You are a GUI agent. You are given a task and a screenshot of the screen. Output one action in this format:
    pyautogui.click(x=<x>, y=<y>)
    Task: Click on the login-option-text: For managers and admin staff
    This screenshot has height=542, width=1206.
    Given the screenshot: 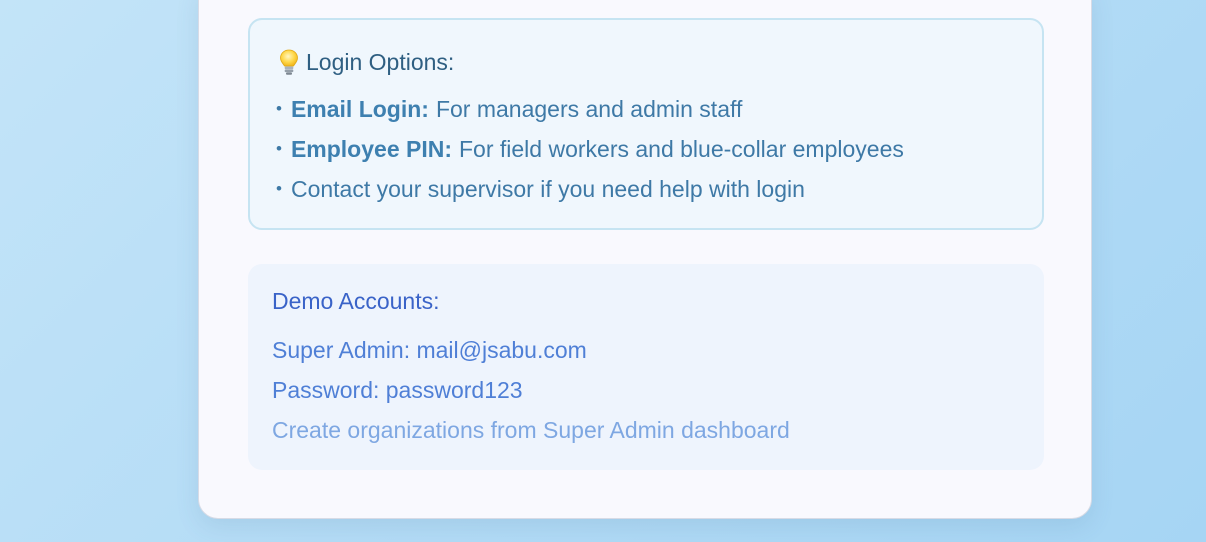 What is the action you would take?
    pyautogui.click(x=589, y=108)
    